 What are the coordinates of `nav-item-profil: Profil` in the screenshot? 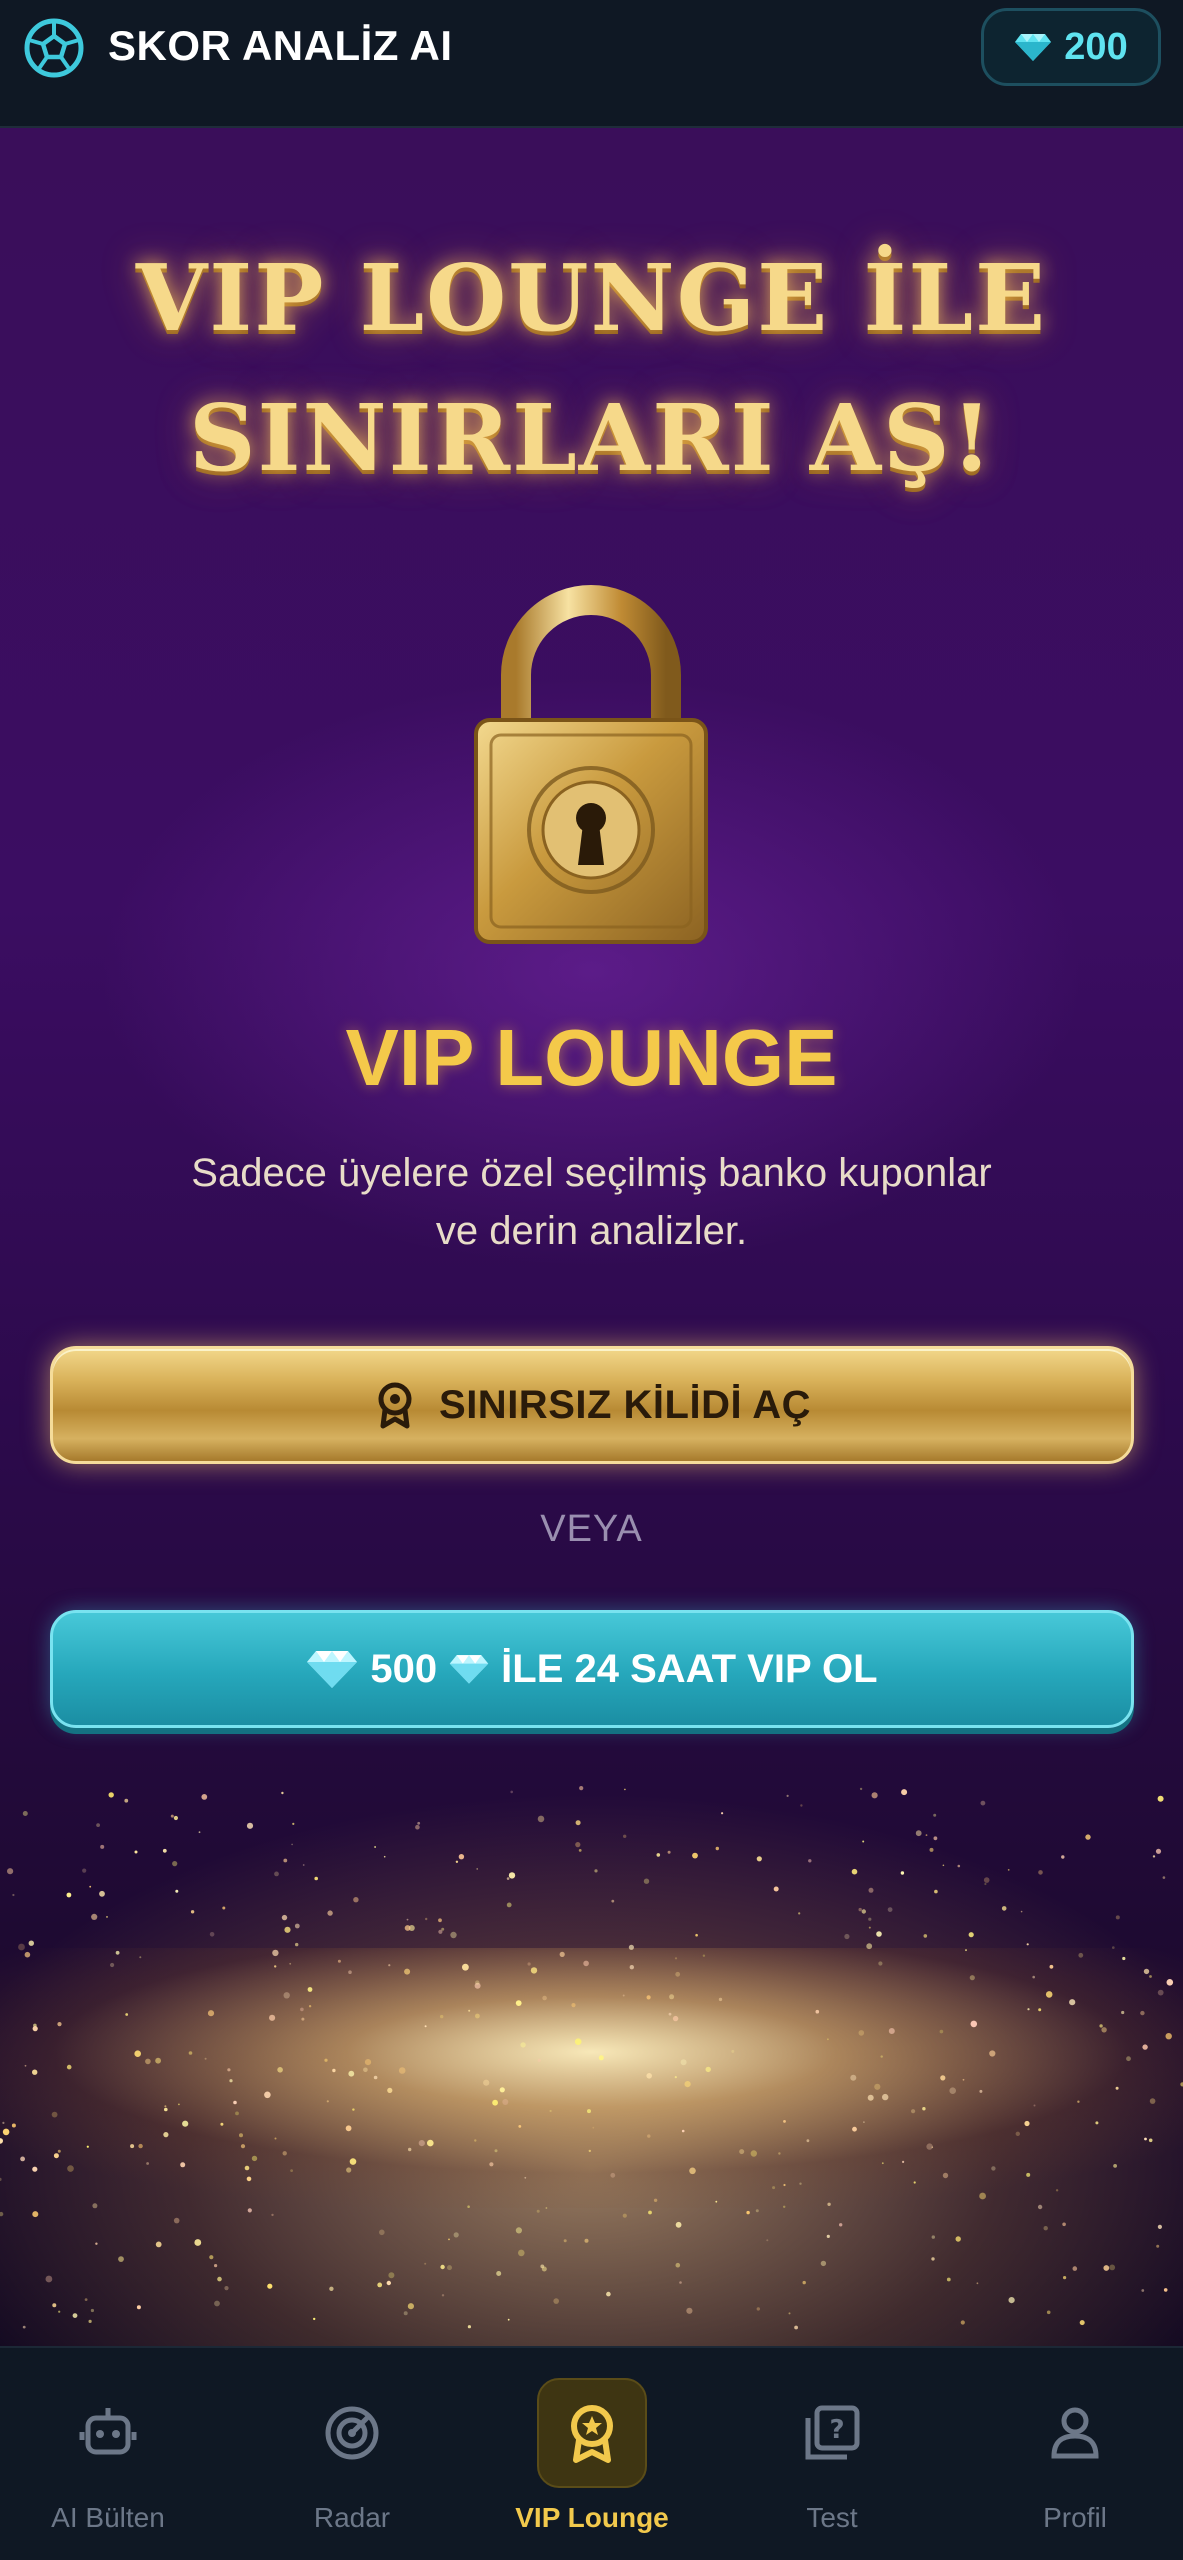 It's located at (1075, 2463).